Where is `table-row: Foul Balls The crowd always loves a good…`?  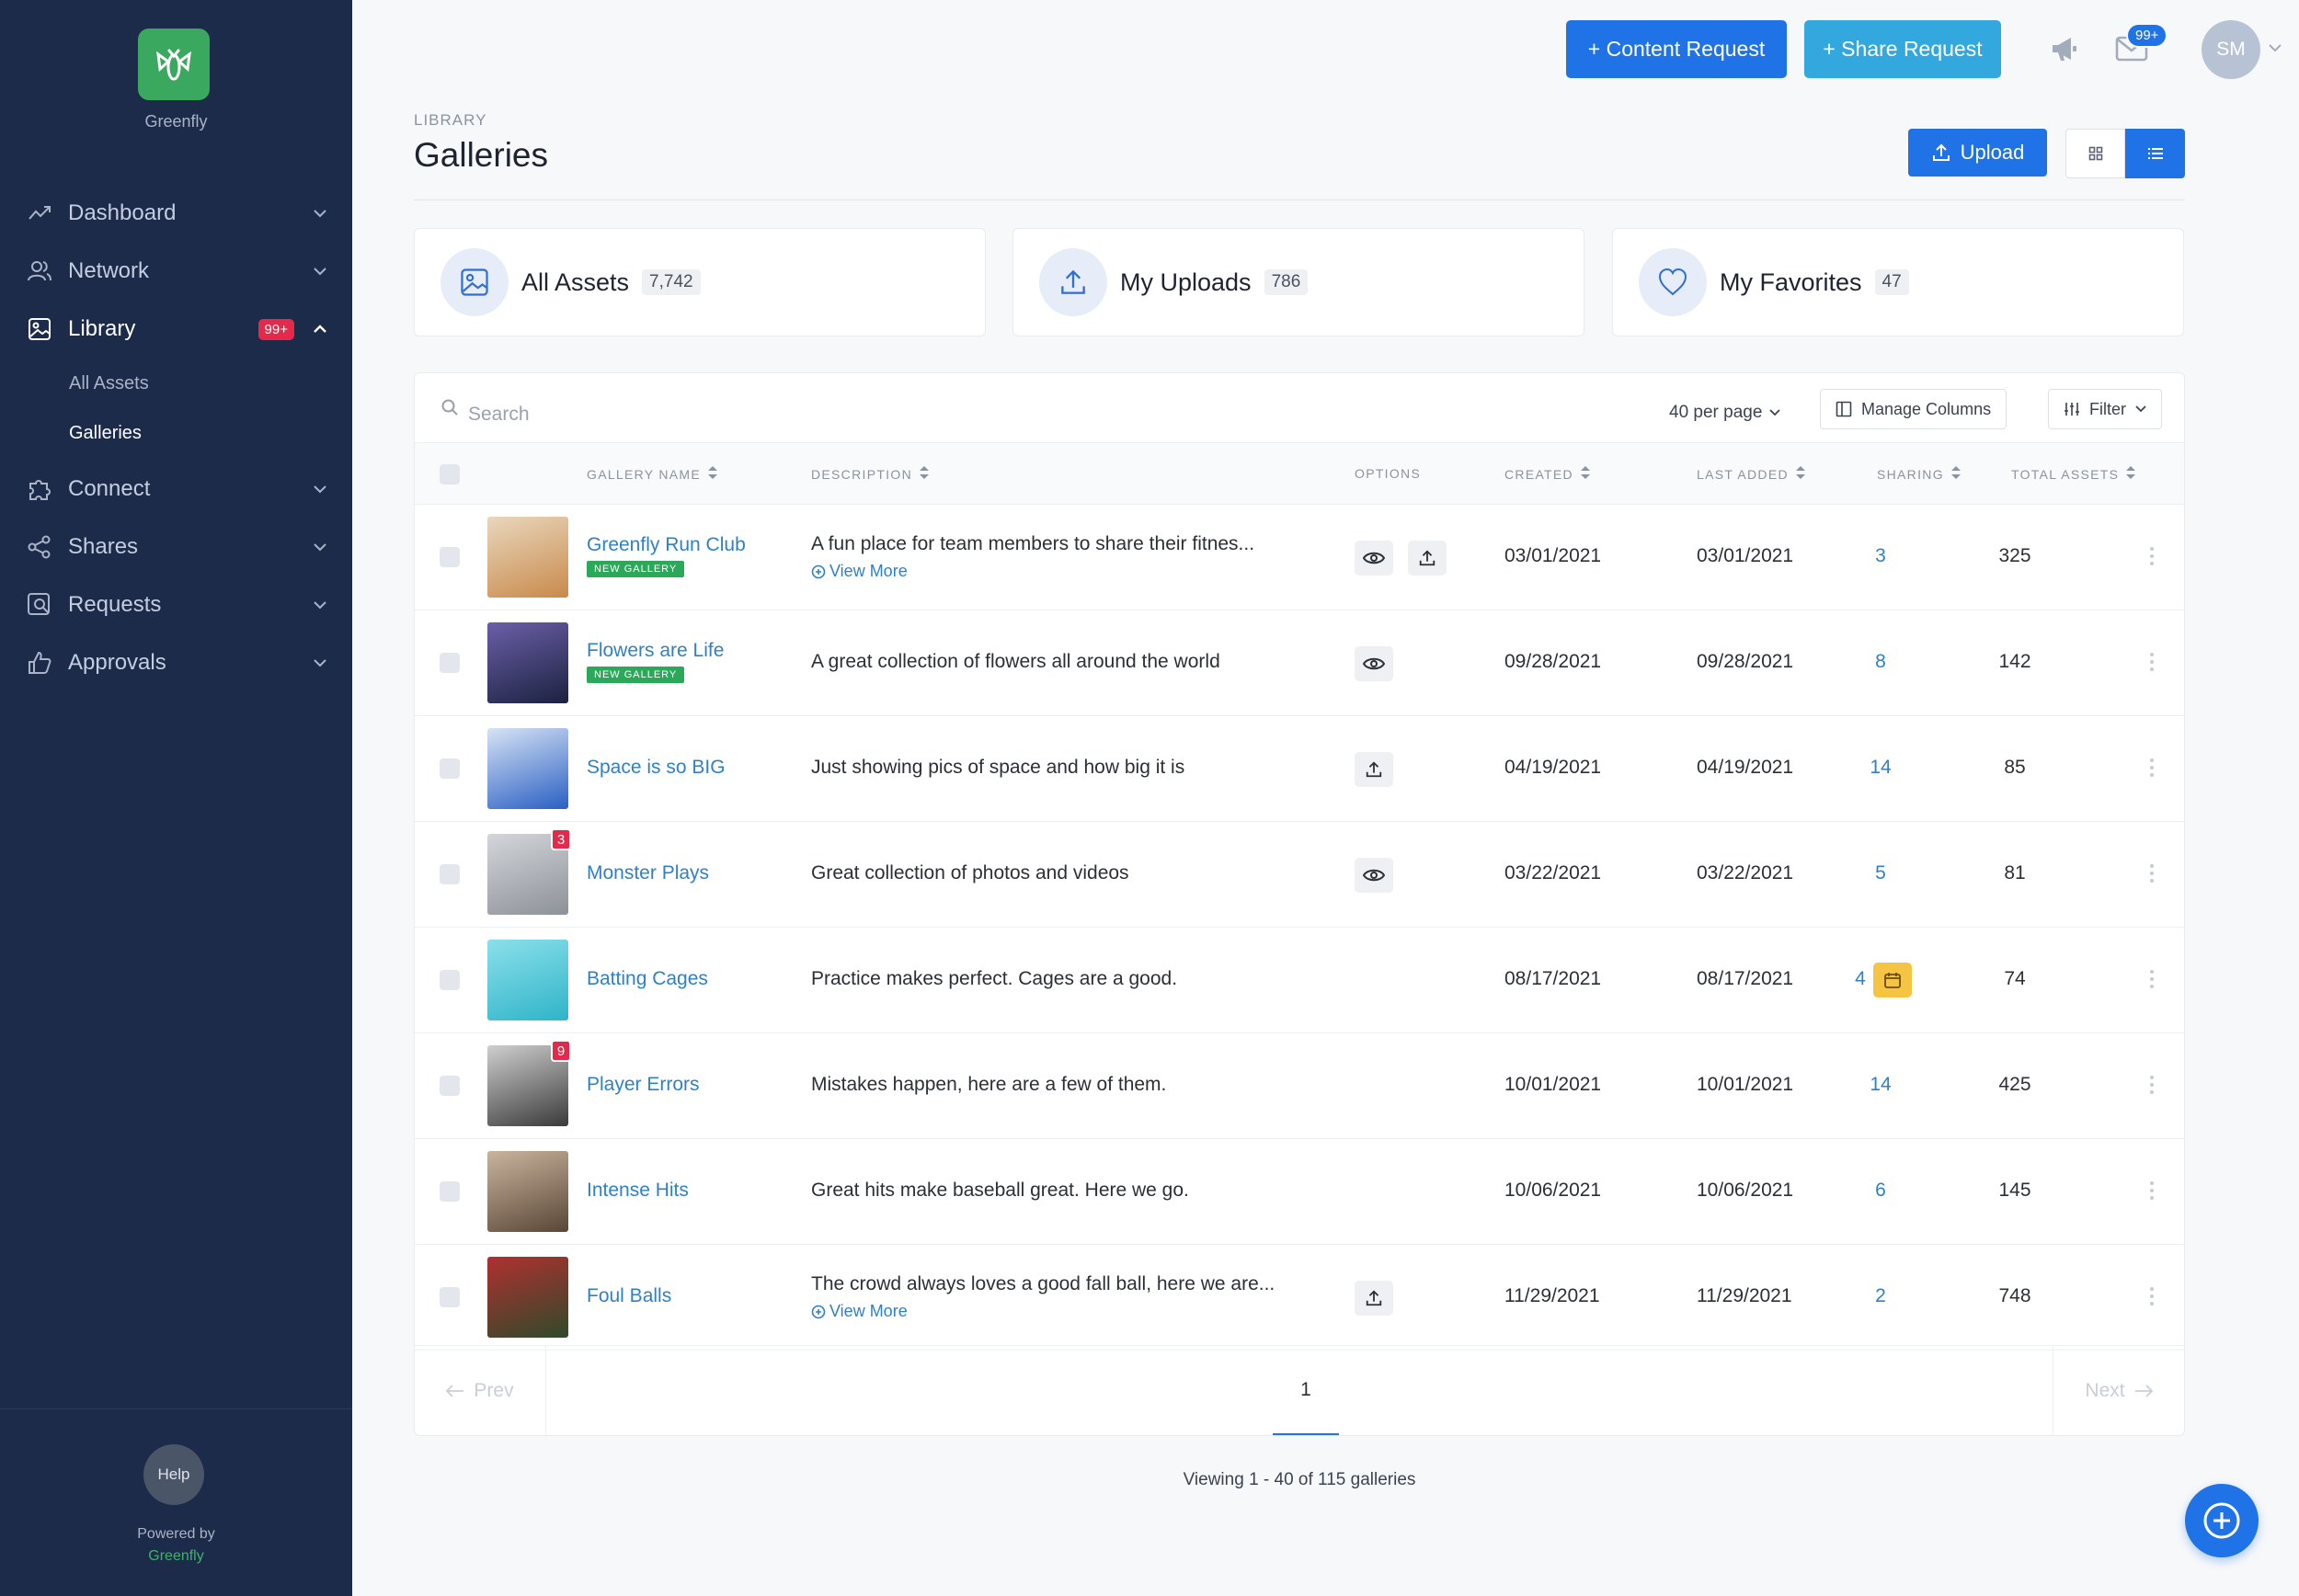 table-row: Foul Balls The crowd always loves a good… is located at coordinates (1299, 1298).